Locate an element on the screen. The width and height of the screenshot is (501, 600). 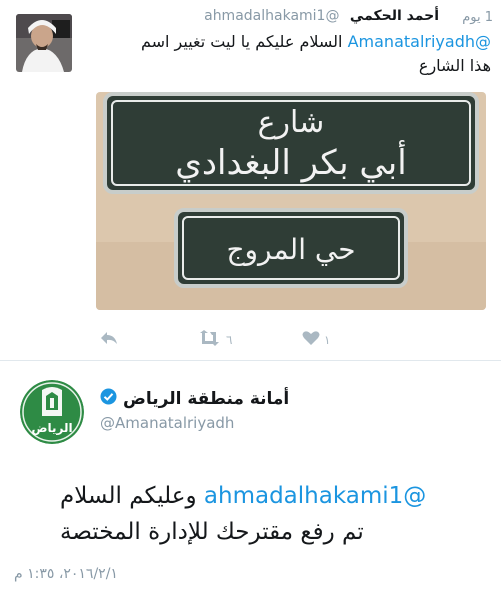
logo-text: الرياض is located at coordinates (51, 428).